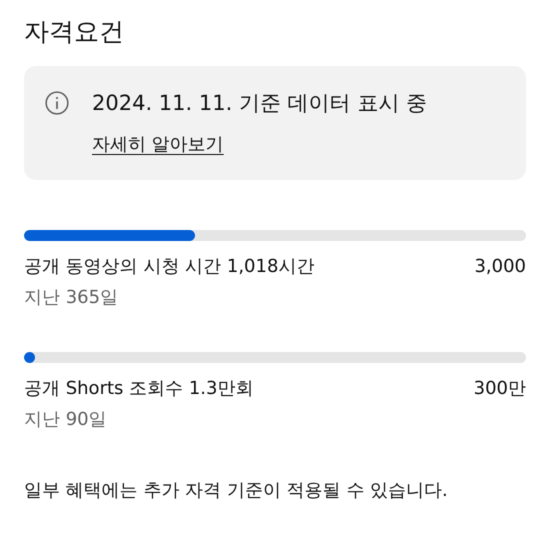 This screenshot has width=550, height=560. Describe the element at coordinates (169, 267) in the screenshot. I see `requirement-label: 공개 동영상의 시청 시간 1,018시간` at that location.